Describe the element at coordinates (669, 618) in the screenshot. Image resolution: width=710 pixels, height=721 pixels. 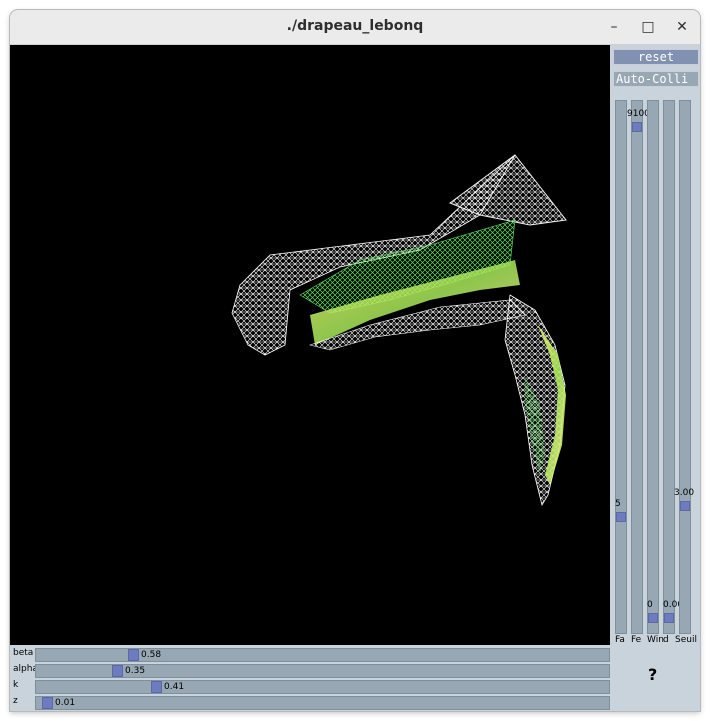
I see `slider-d-thumb` at that location.